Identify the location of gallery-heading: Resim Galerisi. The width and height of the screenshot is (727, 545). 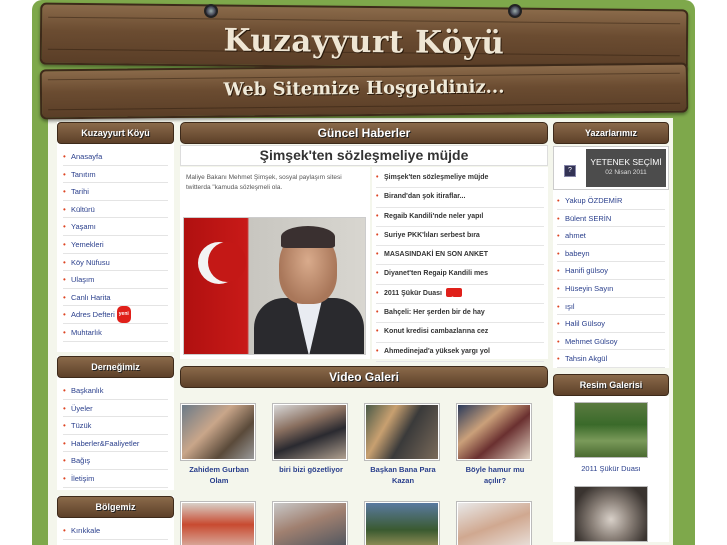
(611, 384).